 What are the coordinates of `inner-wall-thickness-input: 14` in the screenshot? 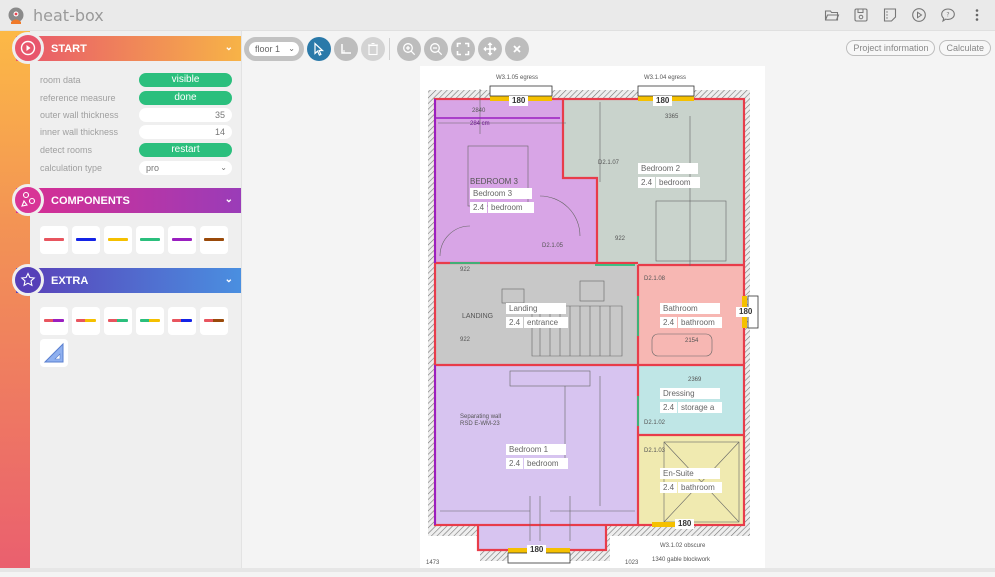 It's located at (185, 132).